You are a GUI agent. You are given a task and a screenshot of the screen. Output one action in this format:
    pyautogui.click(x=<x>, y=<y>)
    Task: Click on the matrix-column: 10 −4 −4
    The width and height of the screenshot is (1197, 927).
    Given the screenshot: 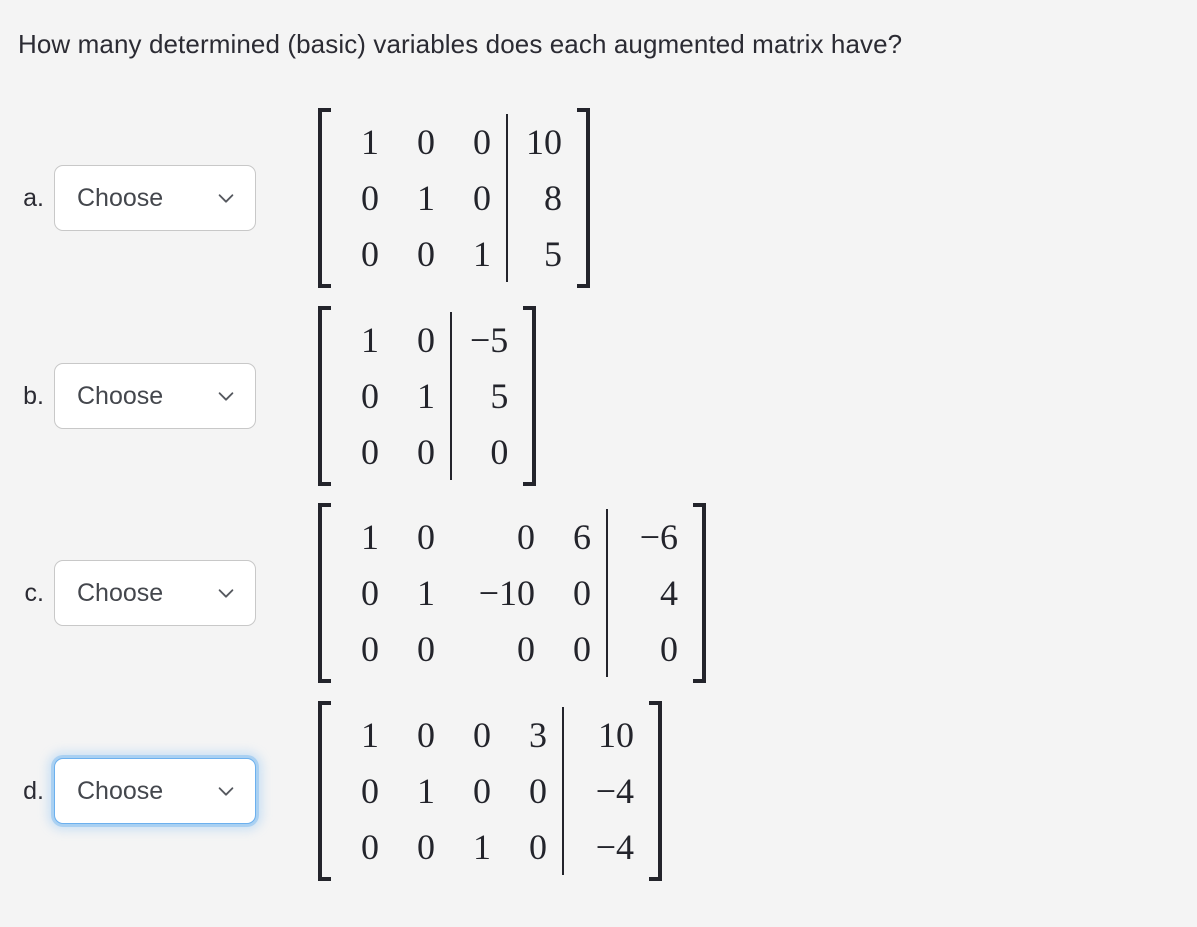 What is the action you would take?
    pyautogui.click(x=607, y=791)
    